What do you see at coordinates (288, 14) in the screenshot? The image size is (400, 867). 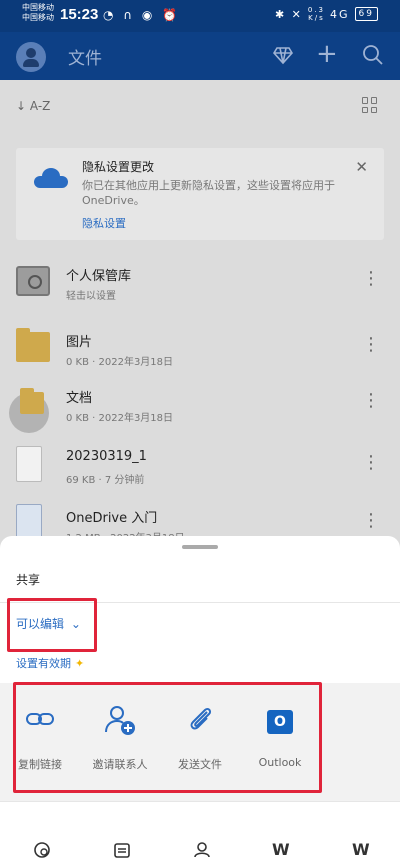 I see `bluetooth-mute-icons: ✱ ✕` at bounding box center [288, 14].